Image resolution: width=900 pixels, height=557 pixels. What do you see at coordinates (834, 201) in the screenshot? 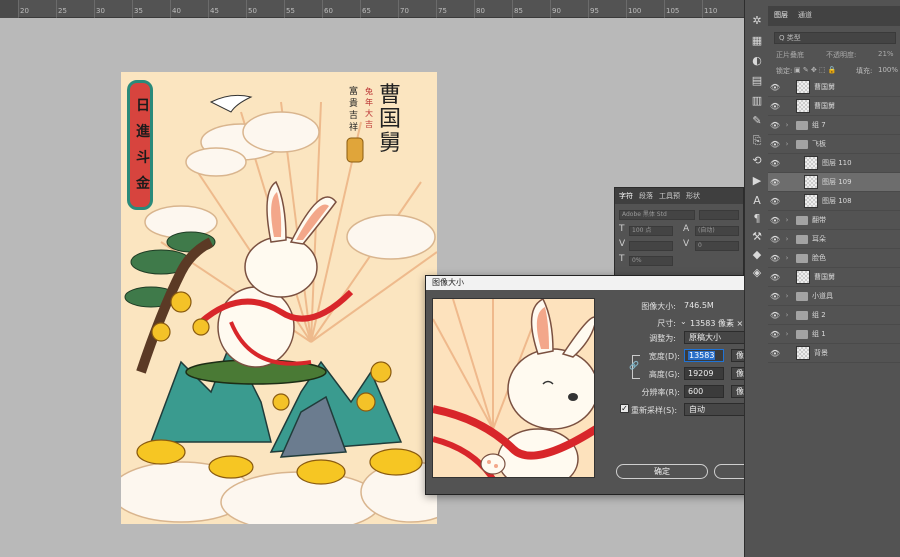
I see `layer-row: 👁 图层 108` at bounding box center [834, 201].